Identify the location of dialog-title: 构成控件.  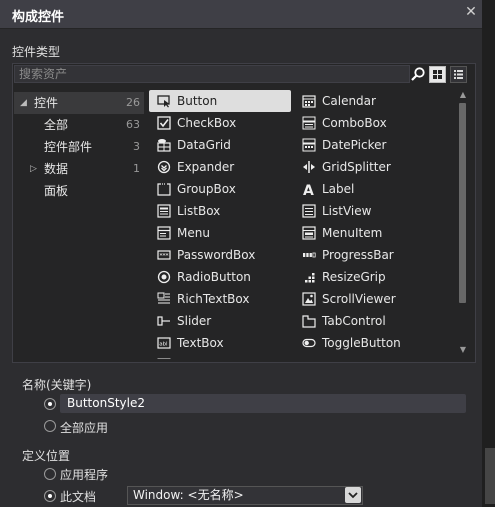
(38, 17).